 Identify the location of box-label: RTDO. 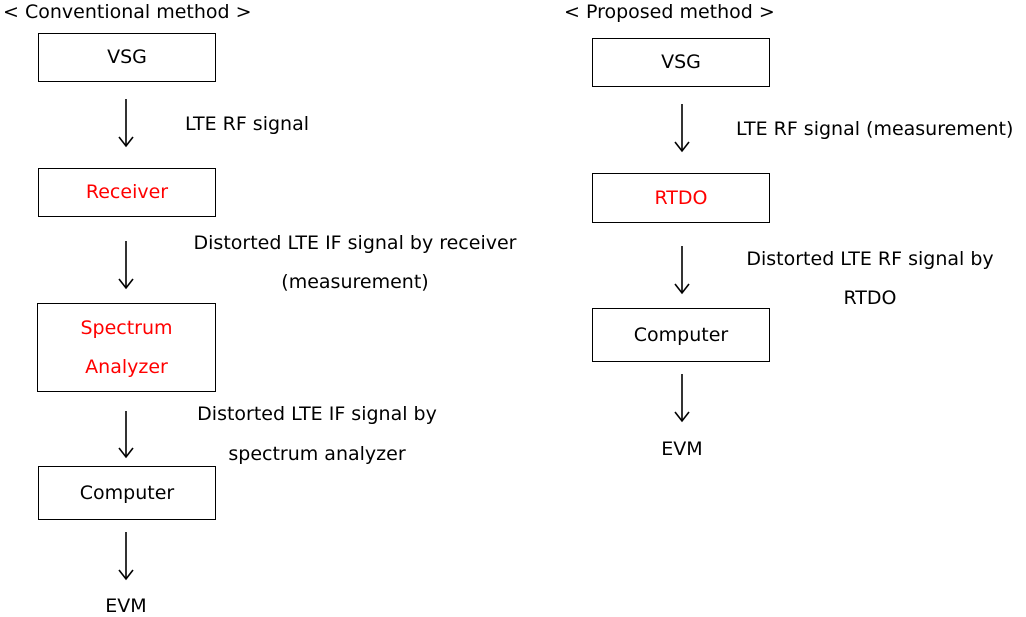
(681, 197).